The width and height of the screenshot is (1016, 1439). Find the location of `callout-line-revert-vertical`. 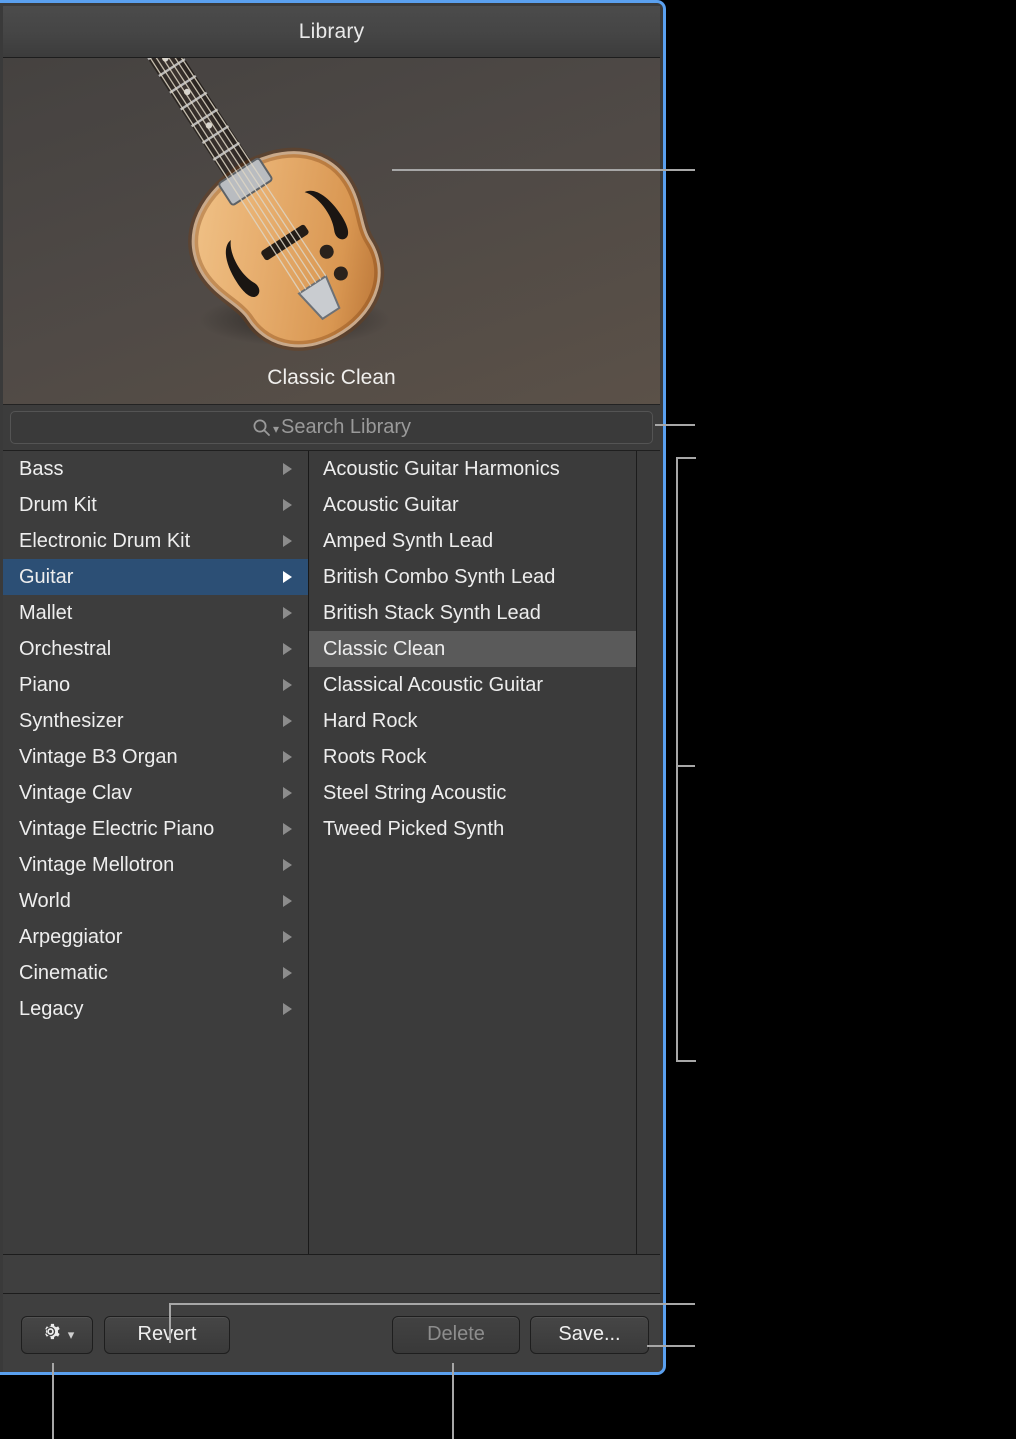

callout-line-revert-vertical is located at coordinates (170, 1323).